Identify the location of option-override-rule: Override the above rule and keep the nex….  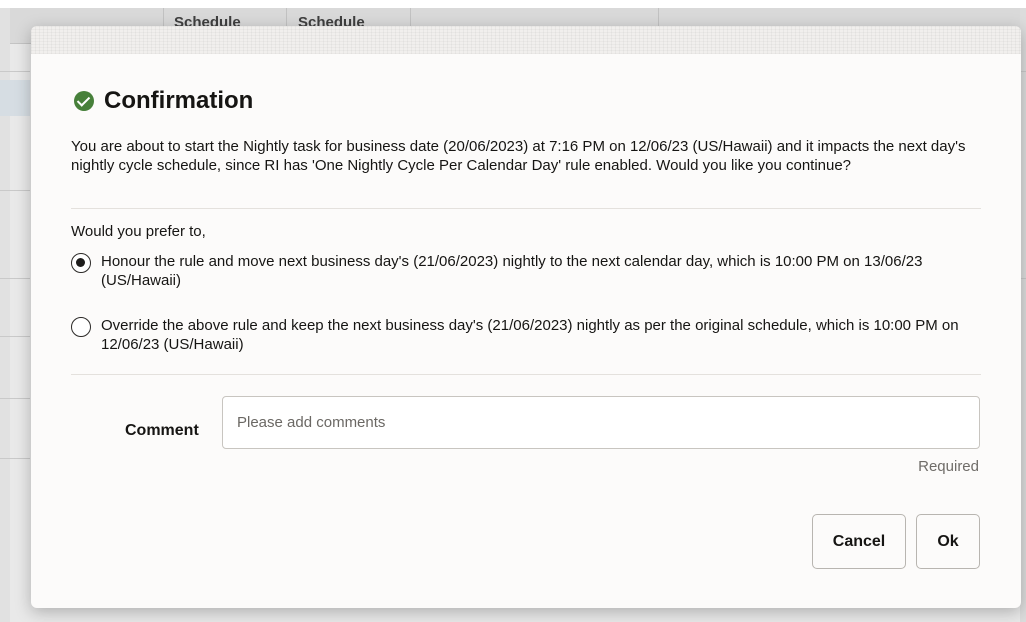
(526, 335).